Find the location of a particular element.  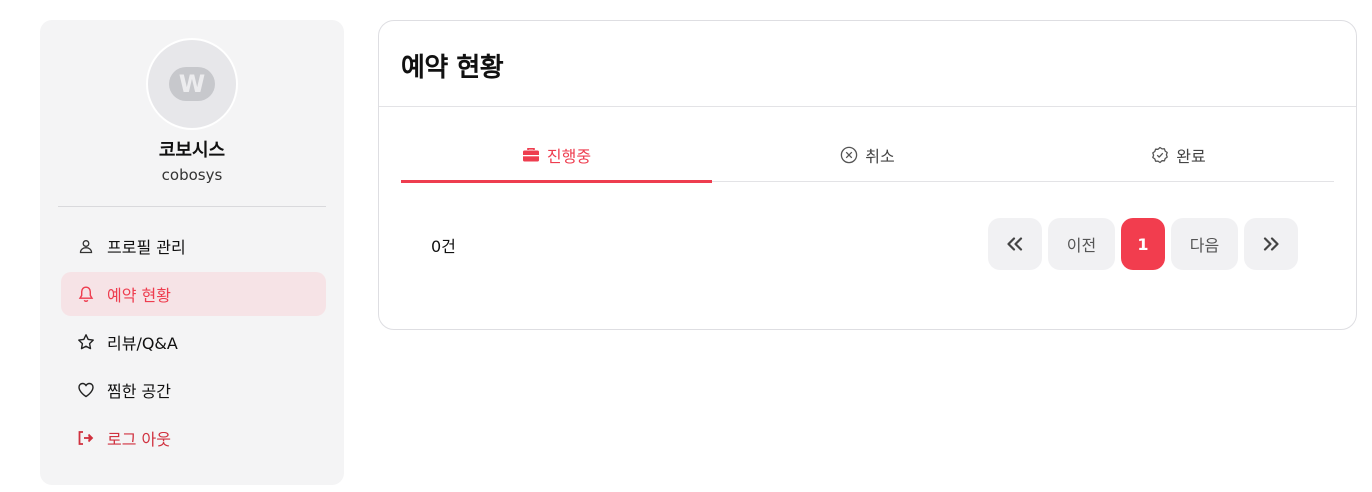

briefcase-icon is located at coordinates (531, 155).